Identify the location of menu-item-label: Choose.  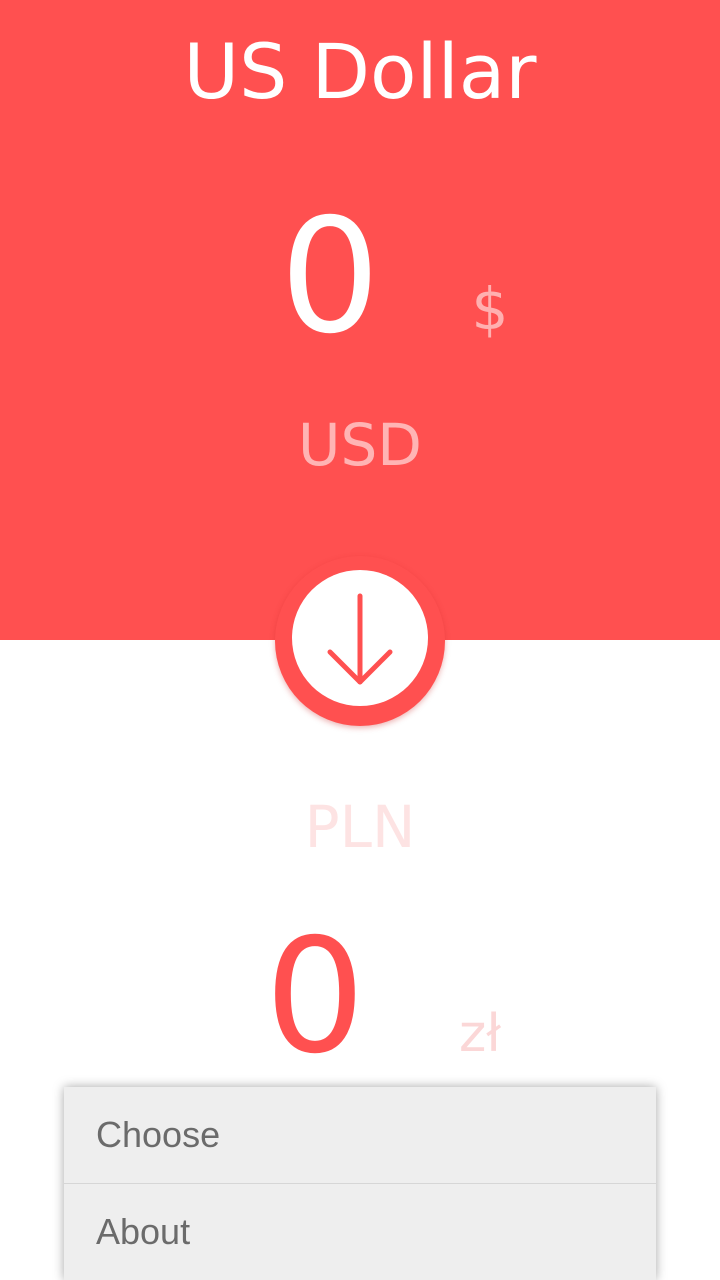
(158, 1134).